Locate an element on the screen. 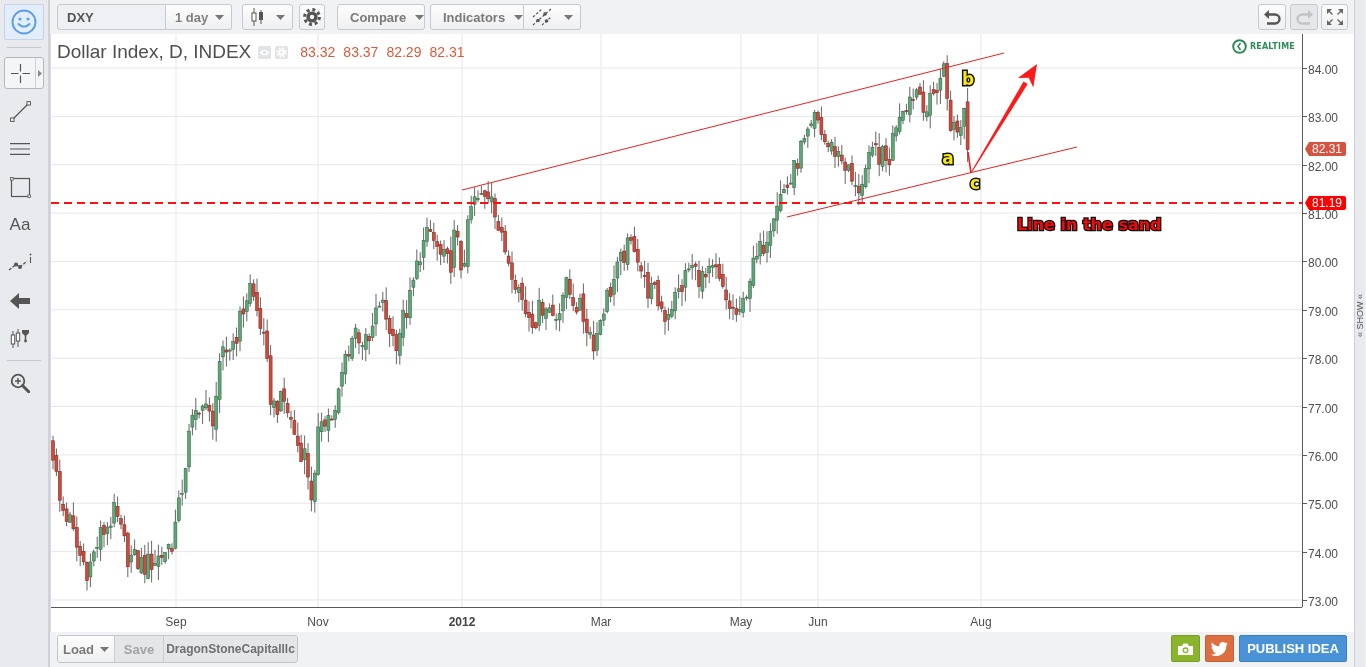  crosshair-icon is located at coordinates (20, 73).